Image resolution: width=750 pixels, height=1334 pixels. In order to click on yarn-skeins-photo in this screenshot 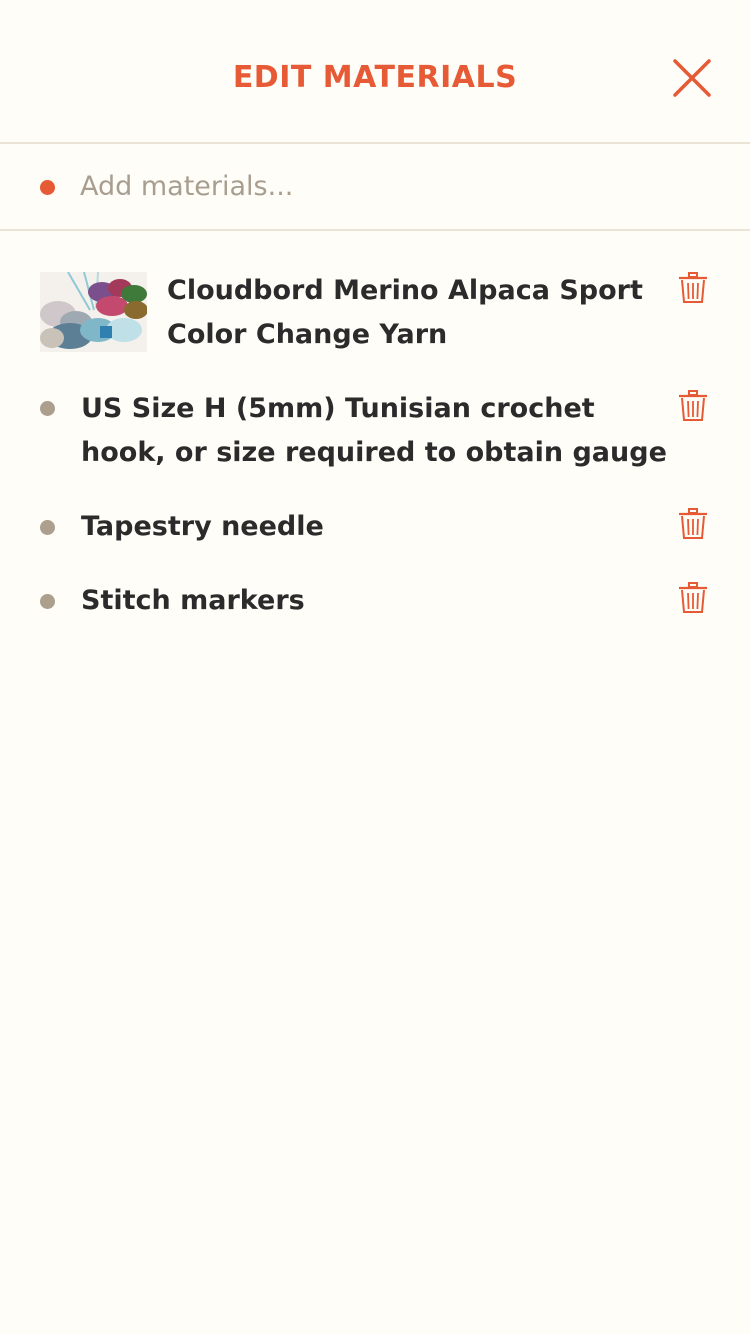, I will do `click(93, 312)`.